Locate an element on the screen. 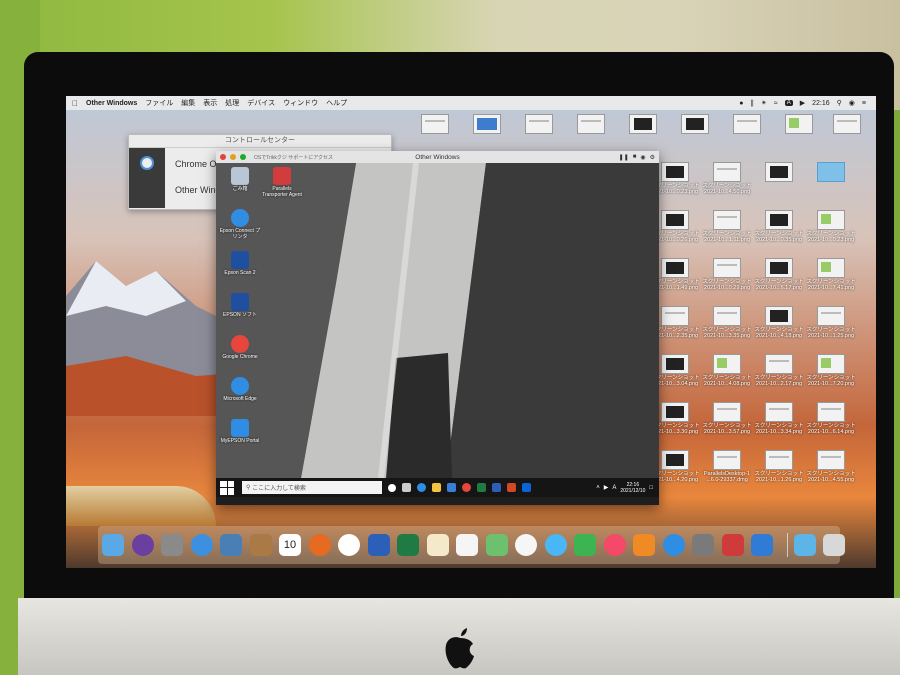  desktop-file-icon: スクリーンショット 2021-10...4.18.png is located at coordinates (779, 326).